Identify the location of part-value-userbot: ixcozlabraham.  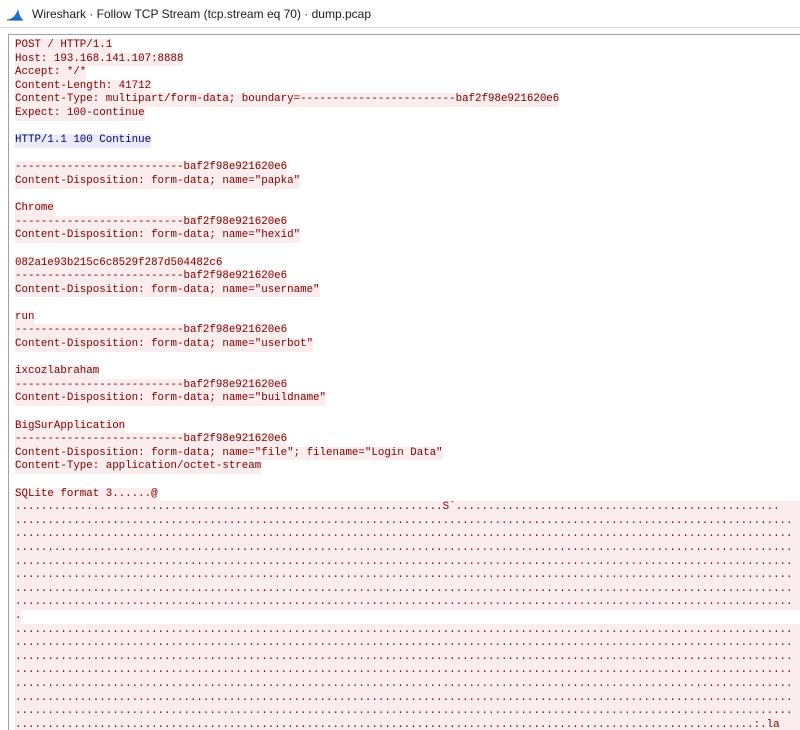
(57, 372).